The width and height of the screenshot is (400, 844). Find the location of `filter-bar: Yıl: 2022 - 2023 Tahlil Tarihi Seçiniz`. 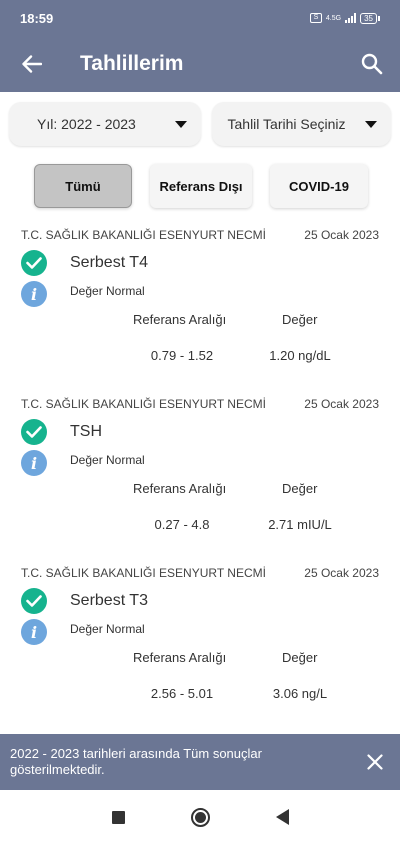

filter-bar: Yıl: 2022 - 2023 Tahlil Tarihi Seçiniz is located at coordinates (200, 124).